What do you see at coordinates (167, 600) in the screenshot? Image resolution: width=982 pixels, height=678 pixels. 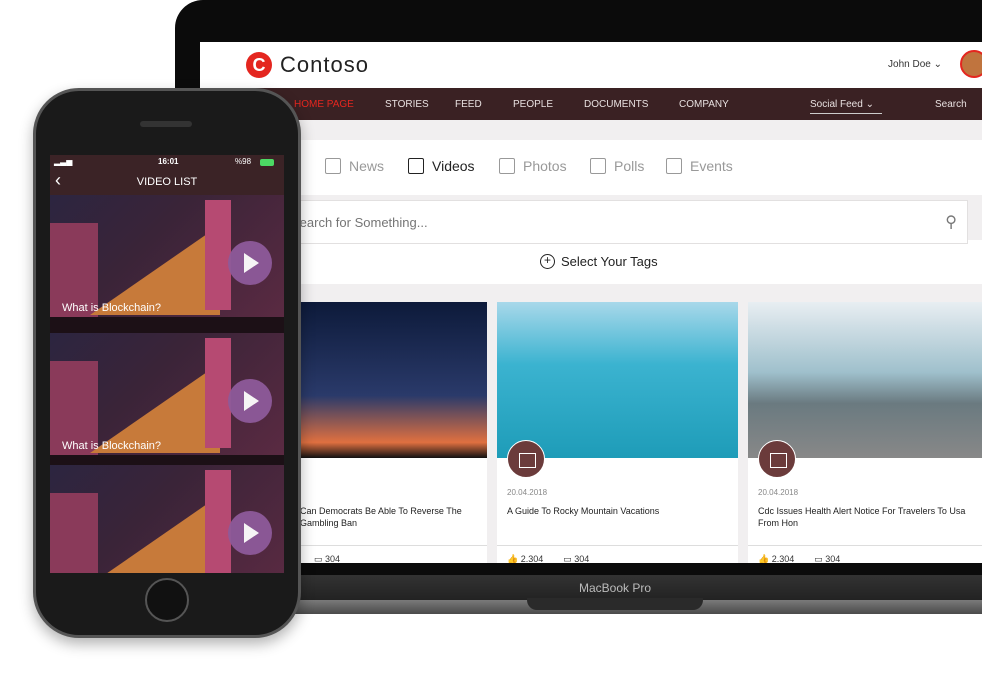 I see `home-button` at bounding box center [167, 600].